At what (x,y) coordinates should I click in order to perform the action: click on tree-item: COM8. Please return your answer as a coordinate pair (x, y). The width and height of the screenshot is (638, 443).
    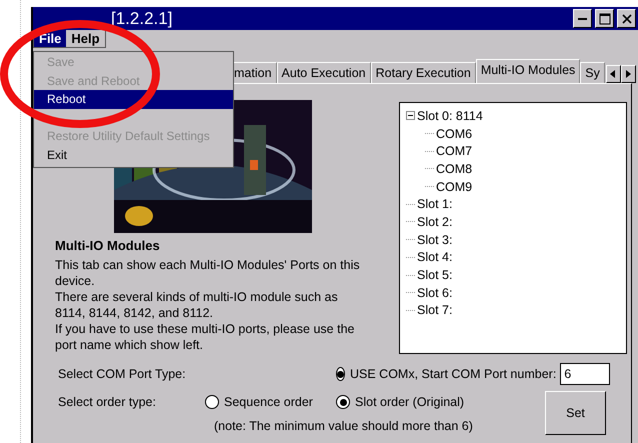
    Looking at the image, I should click on (454, 169).